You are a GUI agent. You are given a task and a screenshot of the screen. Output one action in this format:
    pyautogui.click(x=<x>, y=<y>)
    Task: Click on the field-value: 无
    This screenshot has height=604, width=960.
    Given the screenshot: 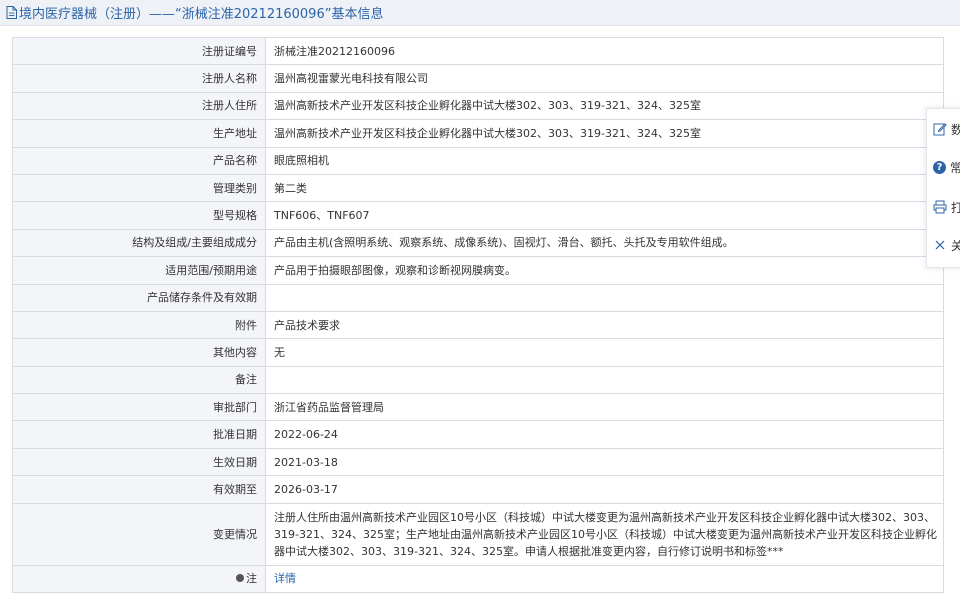 What is the action you would take?
    pyautogui.click(x=604, y=352)
    